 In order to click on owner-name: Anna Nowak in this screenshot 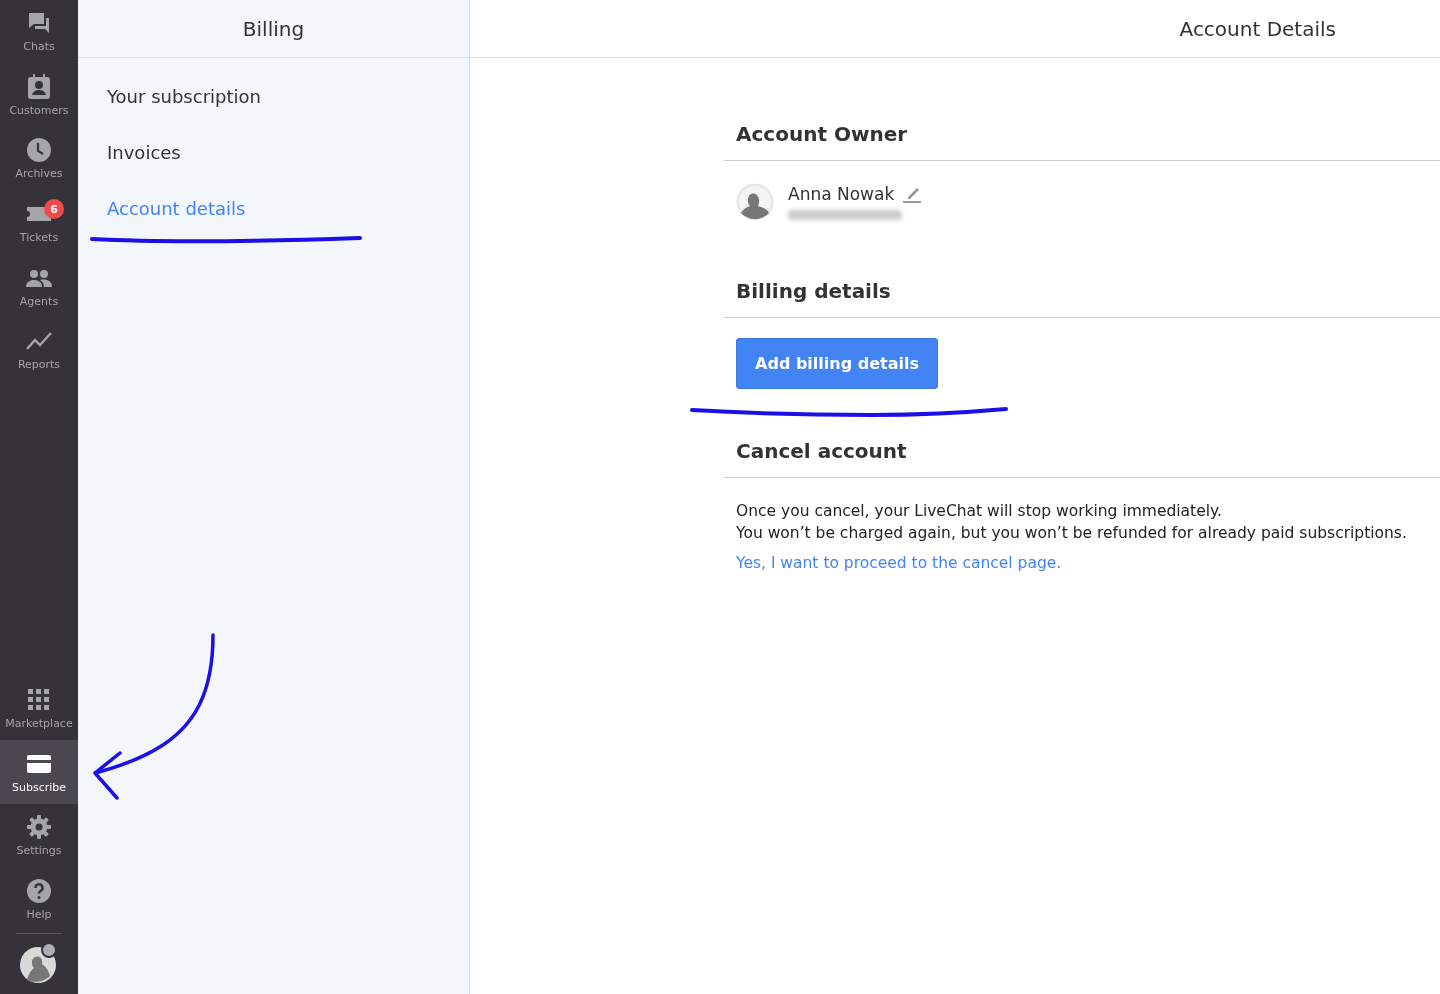, I will do `click(841, 194)`.